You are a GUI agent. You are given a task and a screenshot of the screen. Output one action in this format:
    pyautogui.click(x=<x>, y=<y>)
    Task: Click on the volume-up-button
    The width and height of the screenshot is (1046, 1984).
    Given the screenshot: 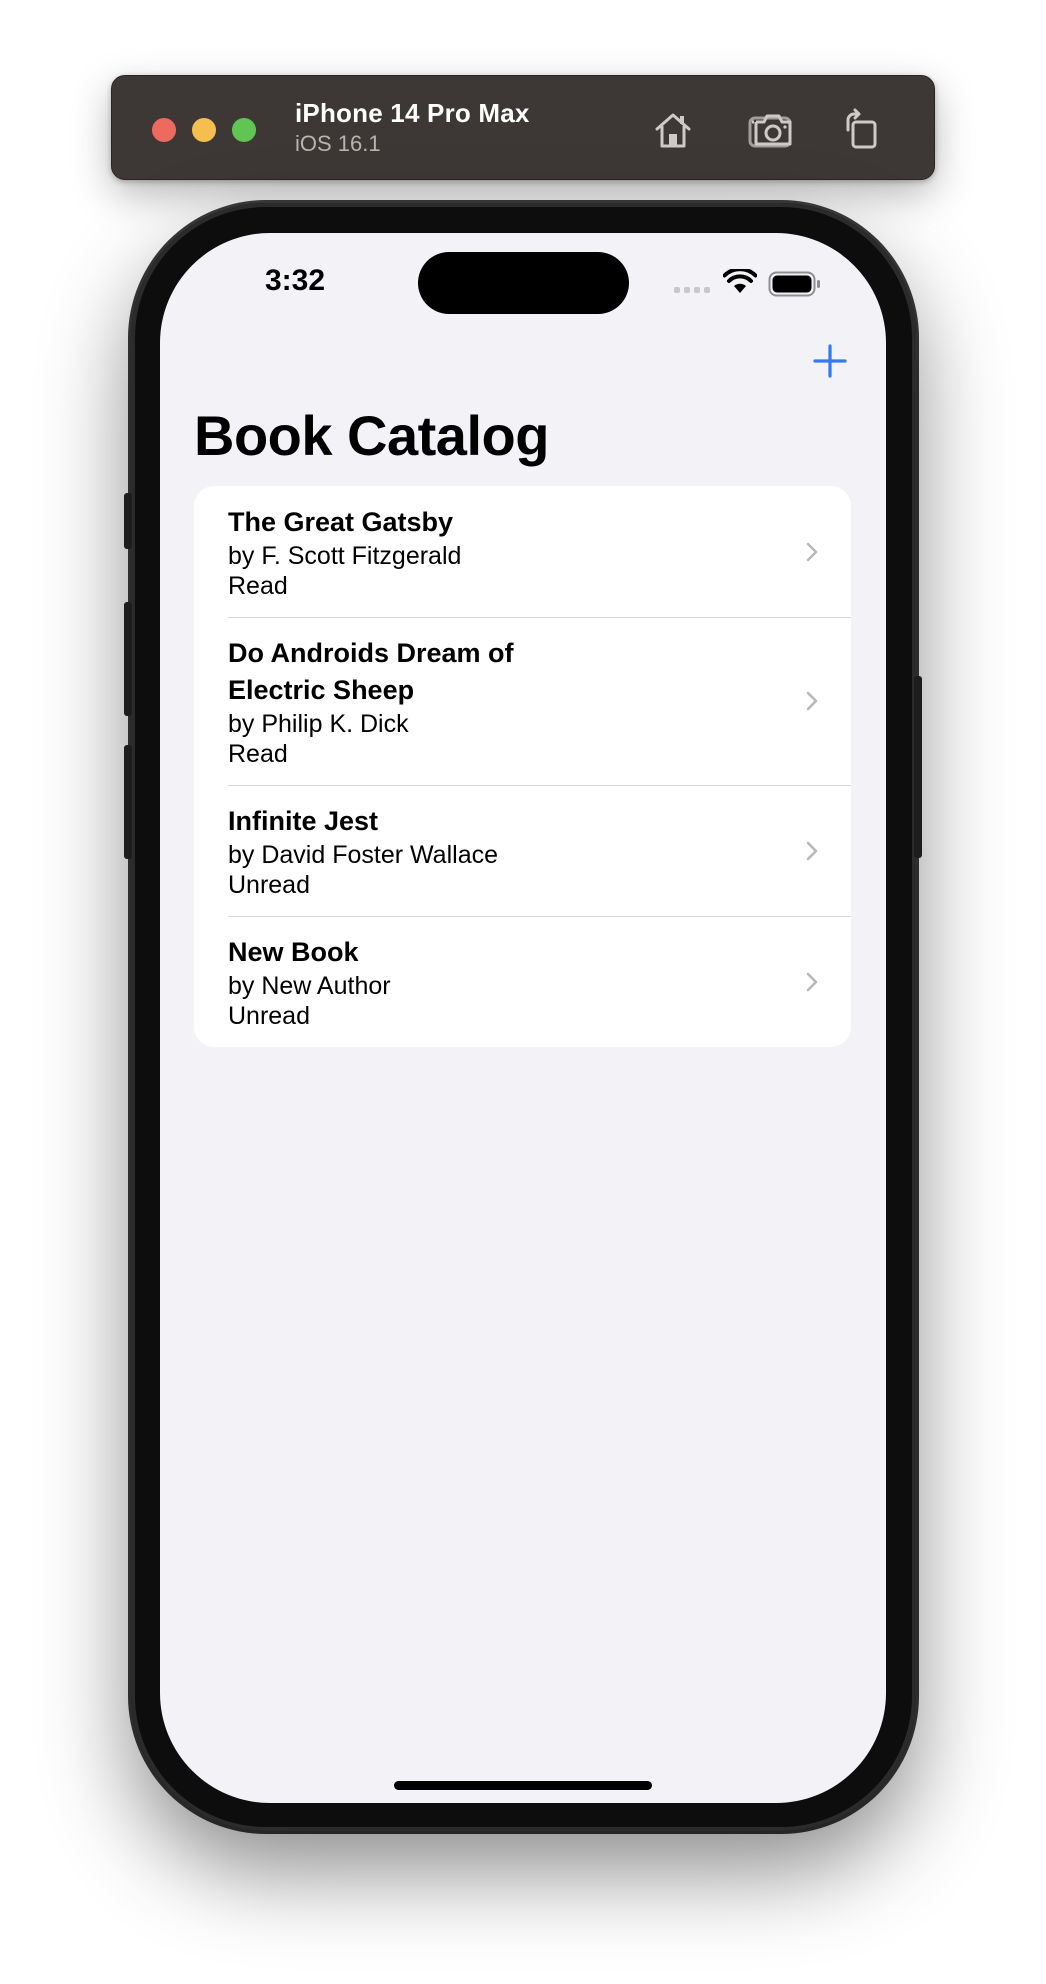 What is the action you would take?
    pyautogui.click(x=128, y=659)
    